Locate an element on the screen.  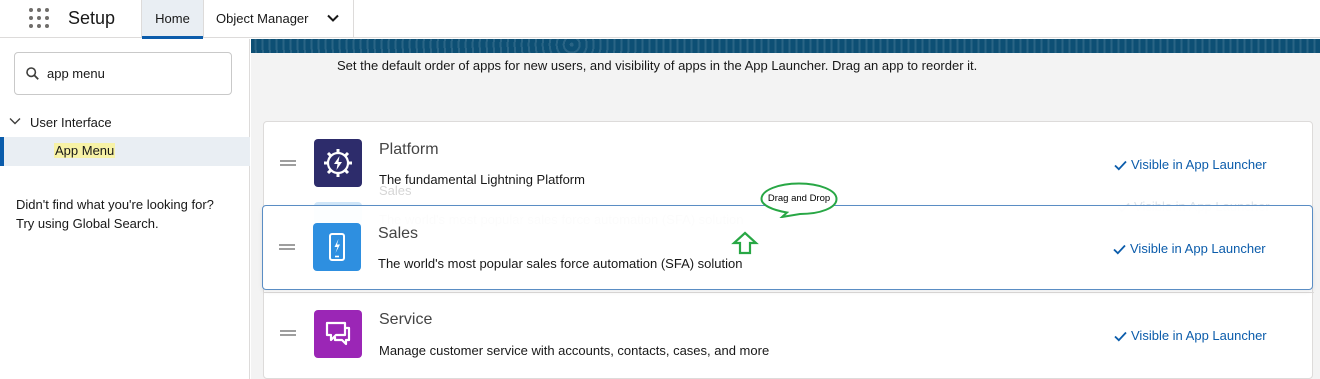
chat-bubbles-icon is located at coordinates (338, 334).